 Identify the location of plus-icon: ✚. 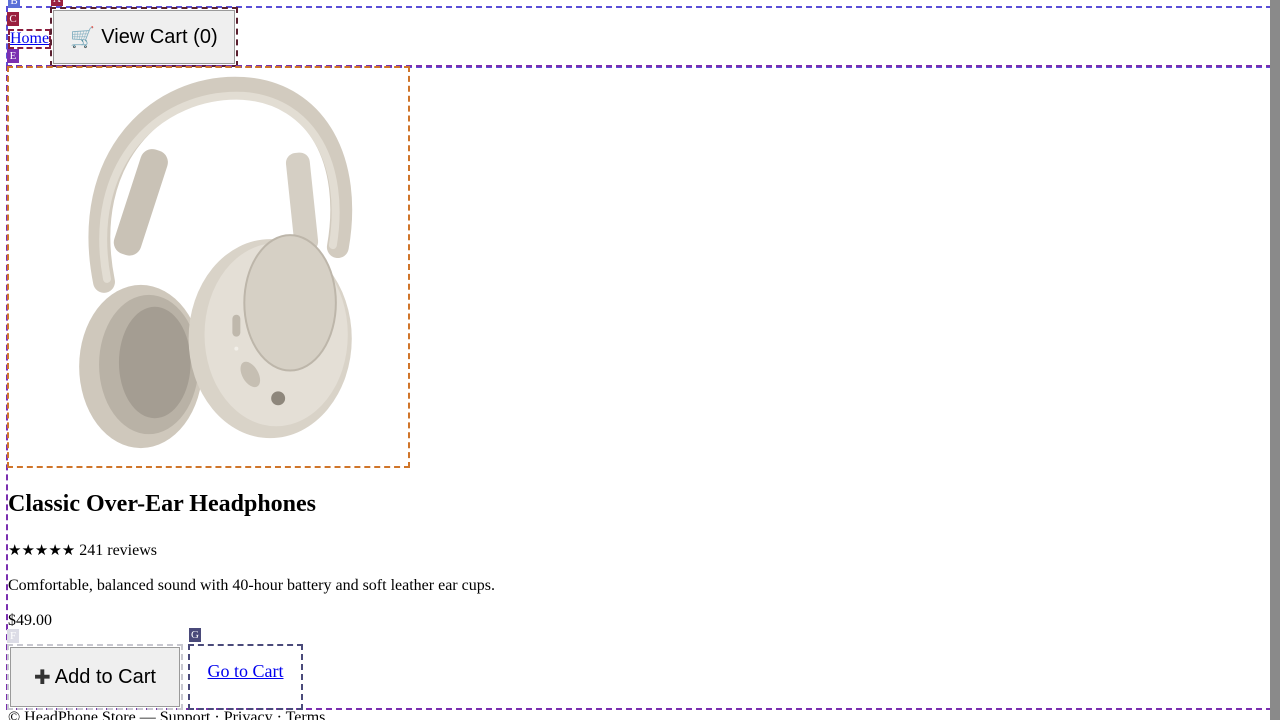
(42, 677).